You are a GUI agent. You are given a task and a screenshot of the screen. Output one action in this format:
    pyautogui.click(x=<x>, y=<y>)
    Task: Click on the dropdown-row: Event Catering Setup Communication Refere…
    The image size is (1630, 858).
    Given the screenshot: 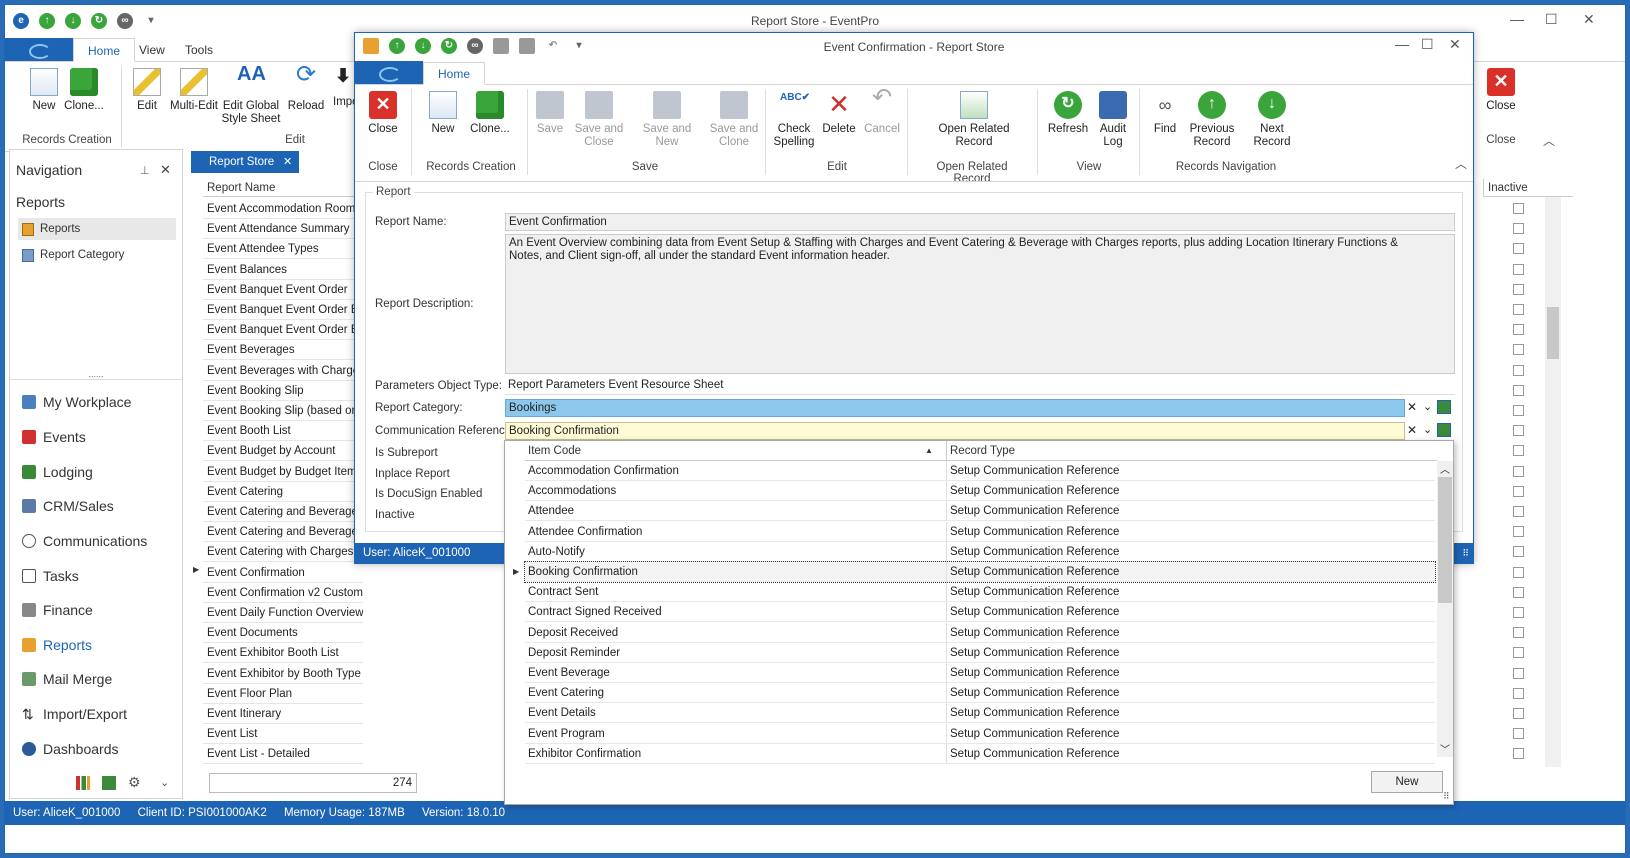 What is the action you would take?
    pyautogui.click(x=980, y=693)
    